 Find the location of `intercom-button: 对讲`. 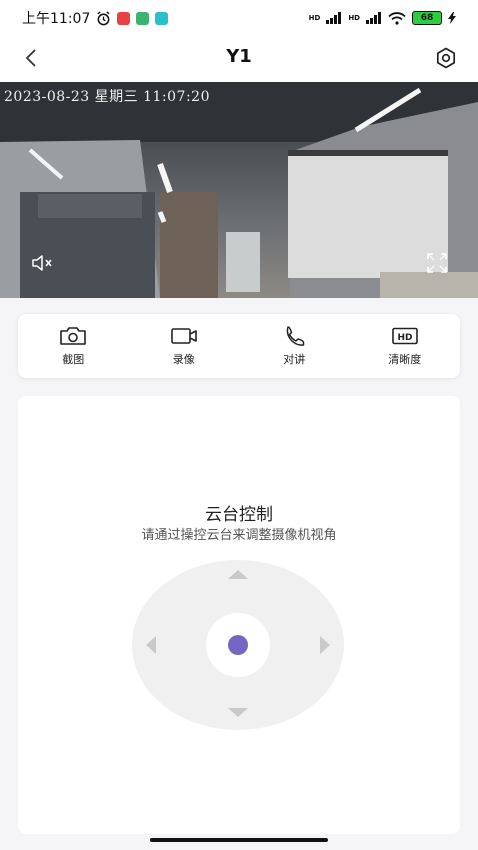

intercom-button: 对讲 is located at coordinates (294, 346).